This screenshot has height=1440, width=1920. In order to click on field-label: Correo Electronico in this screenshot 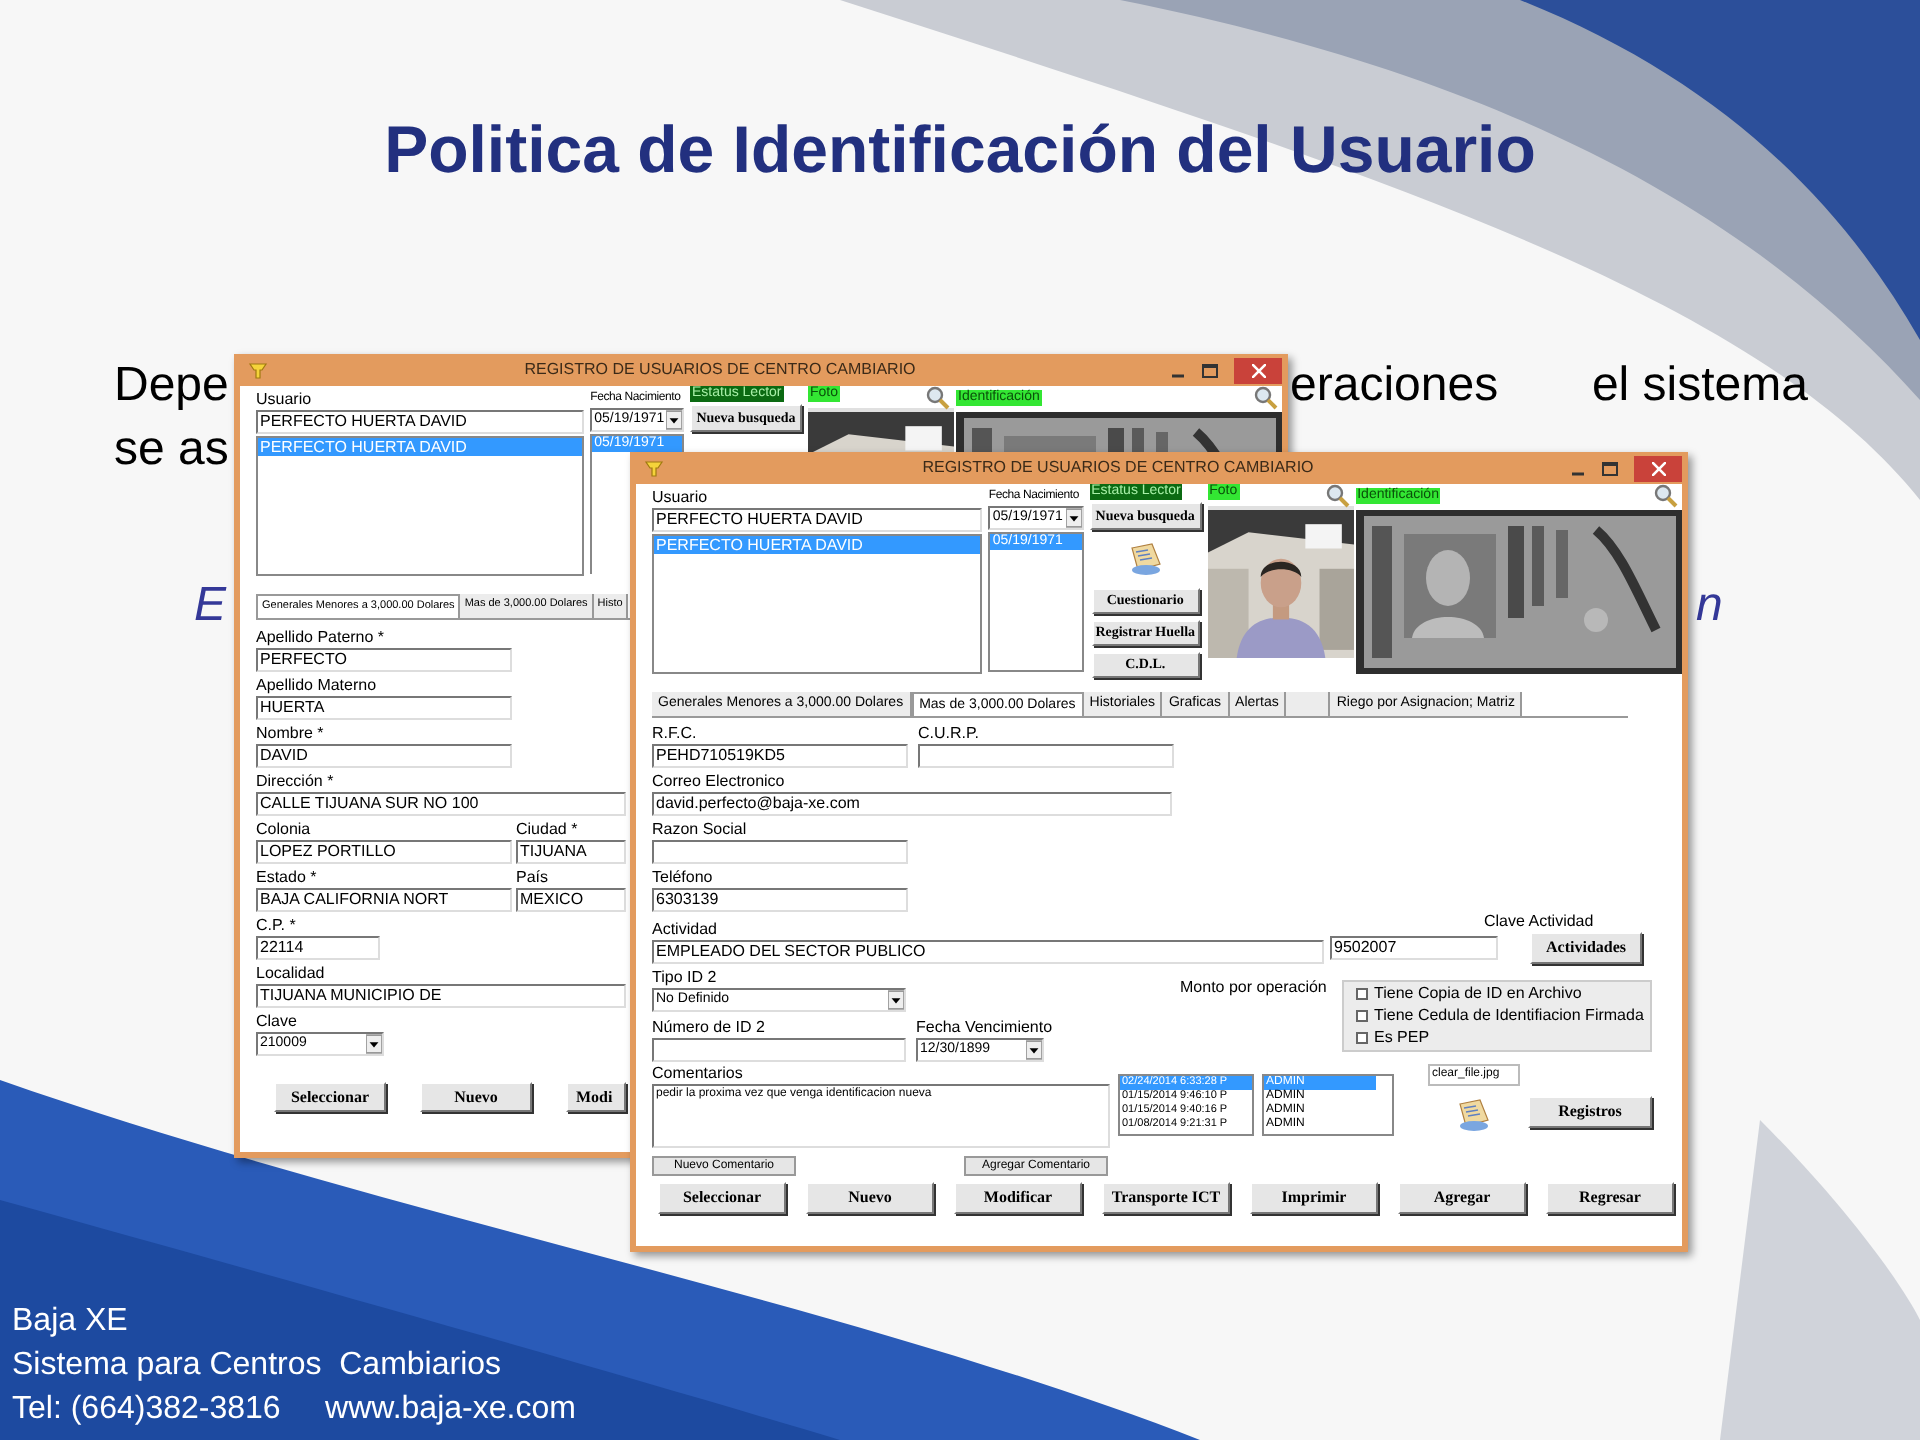, I will do `click(718, 781)`.